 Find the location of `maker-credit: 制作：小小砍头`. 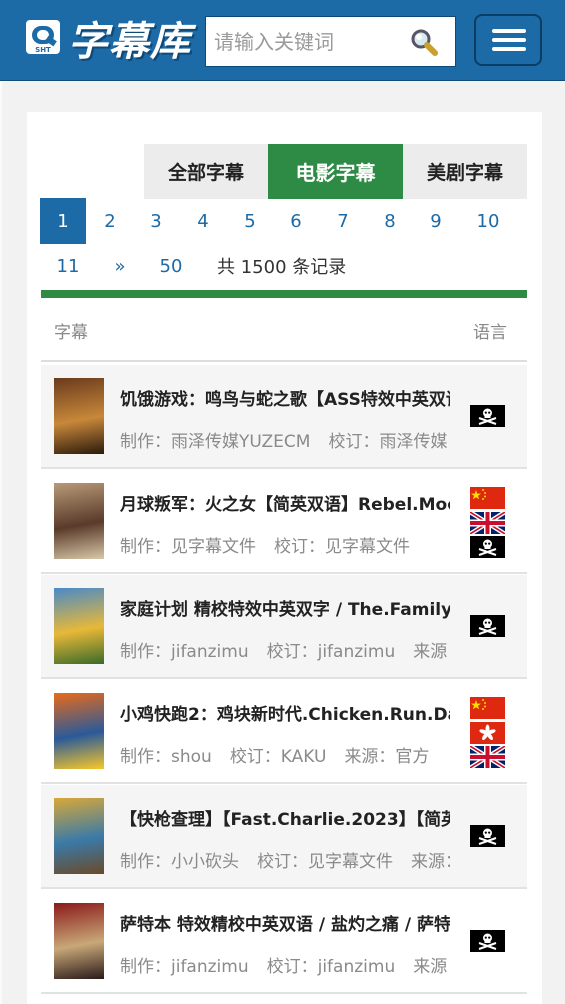

maker-credit: 制作：小小砍头 is located at coordinates (179, 862).